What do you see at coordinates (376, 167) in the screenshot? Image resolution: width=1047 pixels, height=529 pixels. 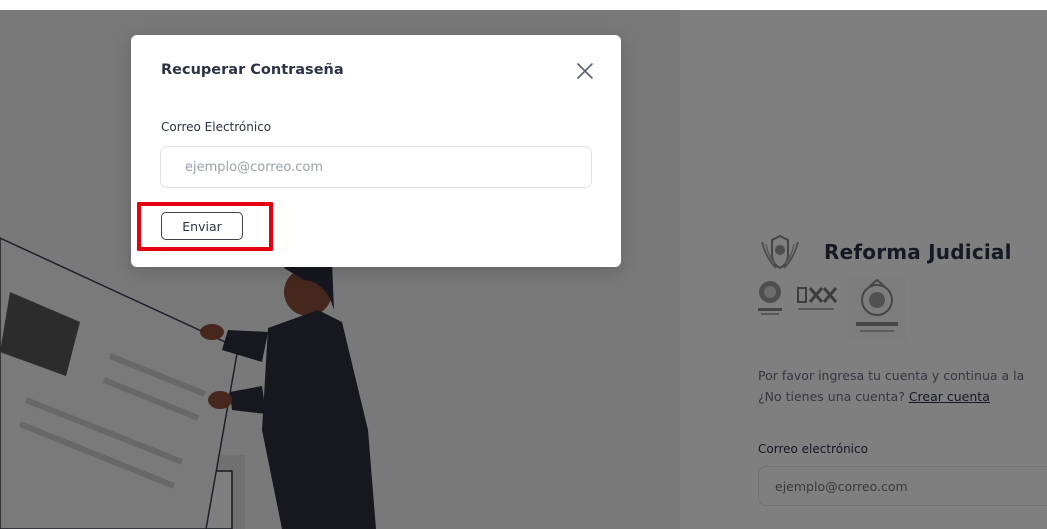 I see `email-field` at bounding box center [376, 167].